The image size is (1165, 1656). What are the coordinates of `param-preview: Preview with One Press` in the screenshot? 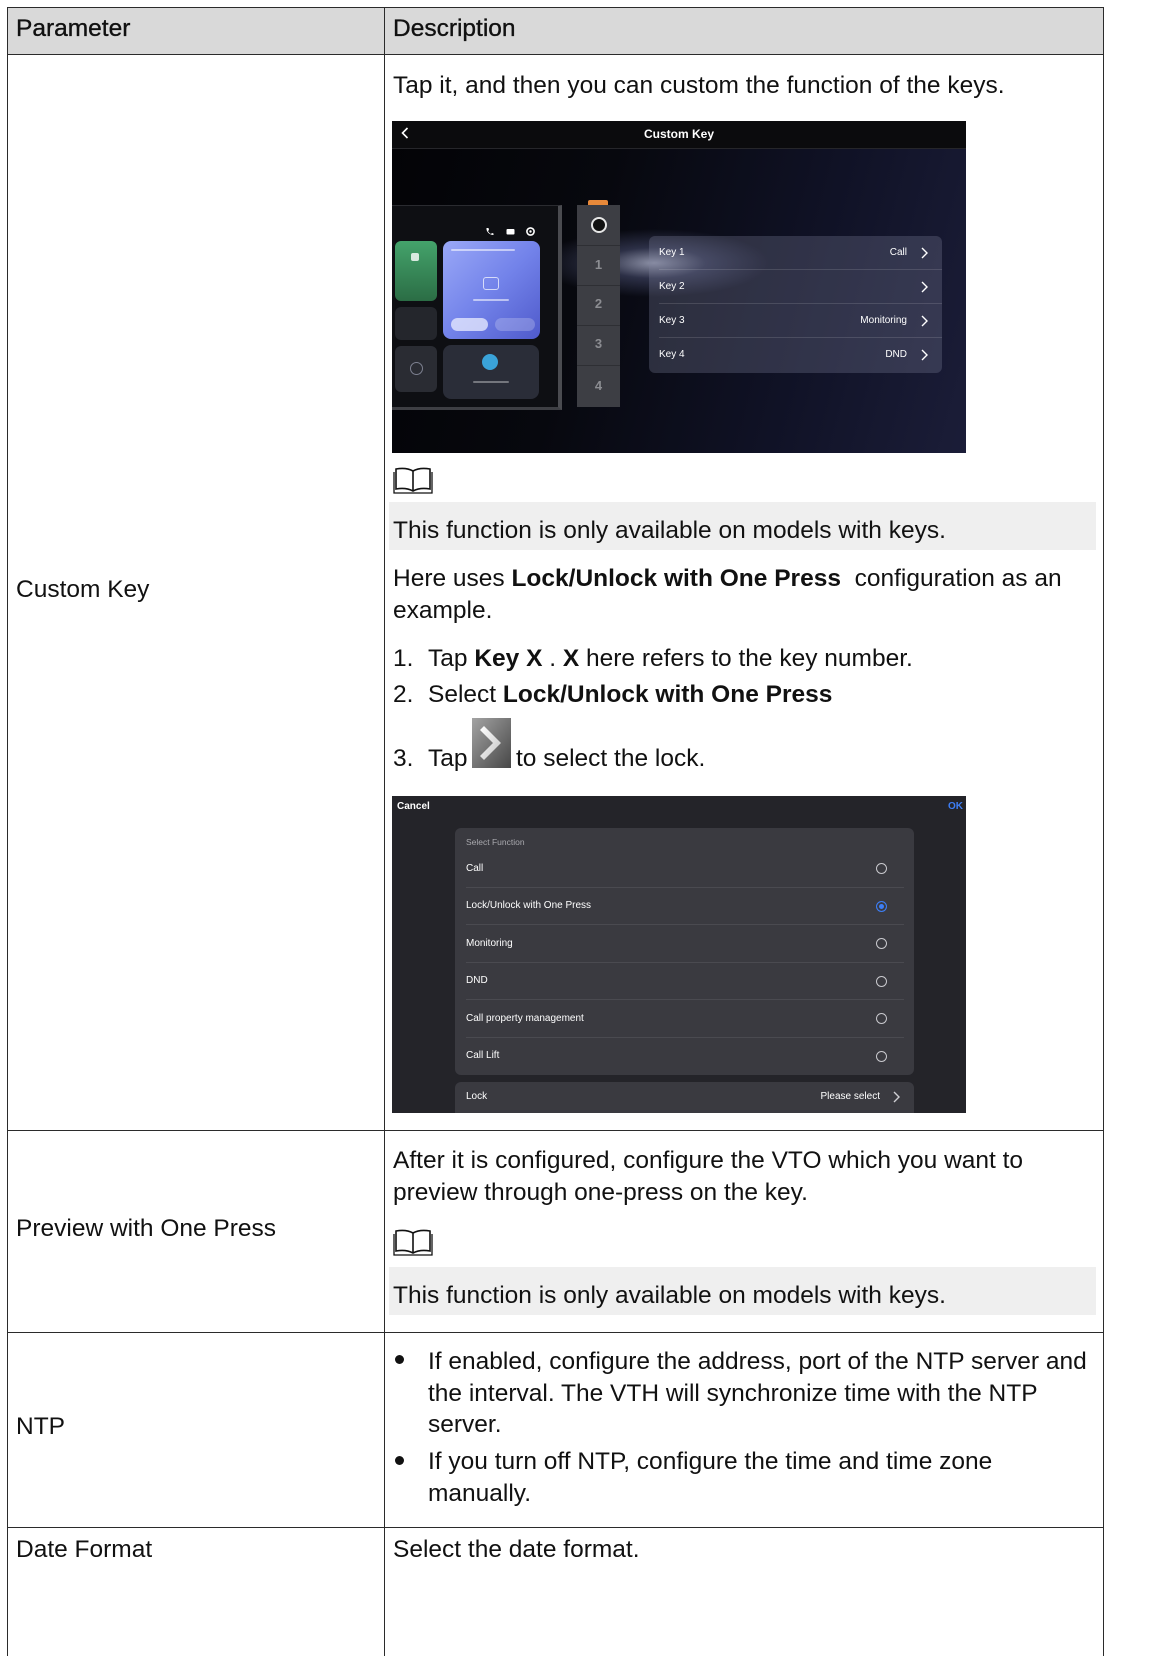 It's located at (146, 1228).